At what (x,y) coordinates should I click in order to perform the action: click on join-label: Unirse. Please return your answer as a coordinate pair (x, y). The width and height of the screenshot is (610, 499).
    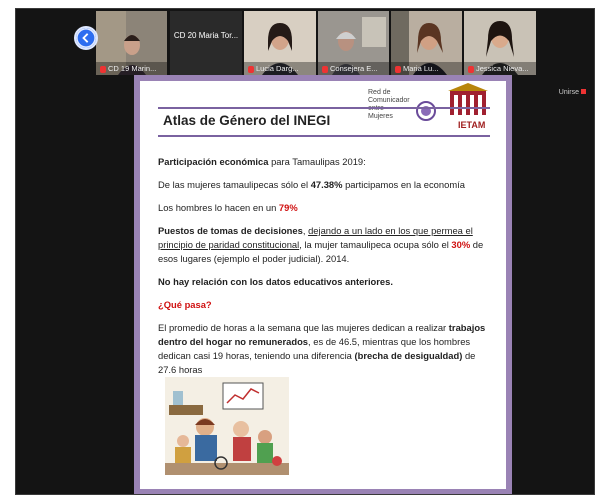
    Looking at the image, I should click on (572, 92).